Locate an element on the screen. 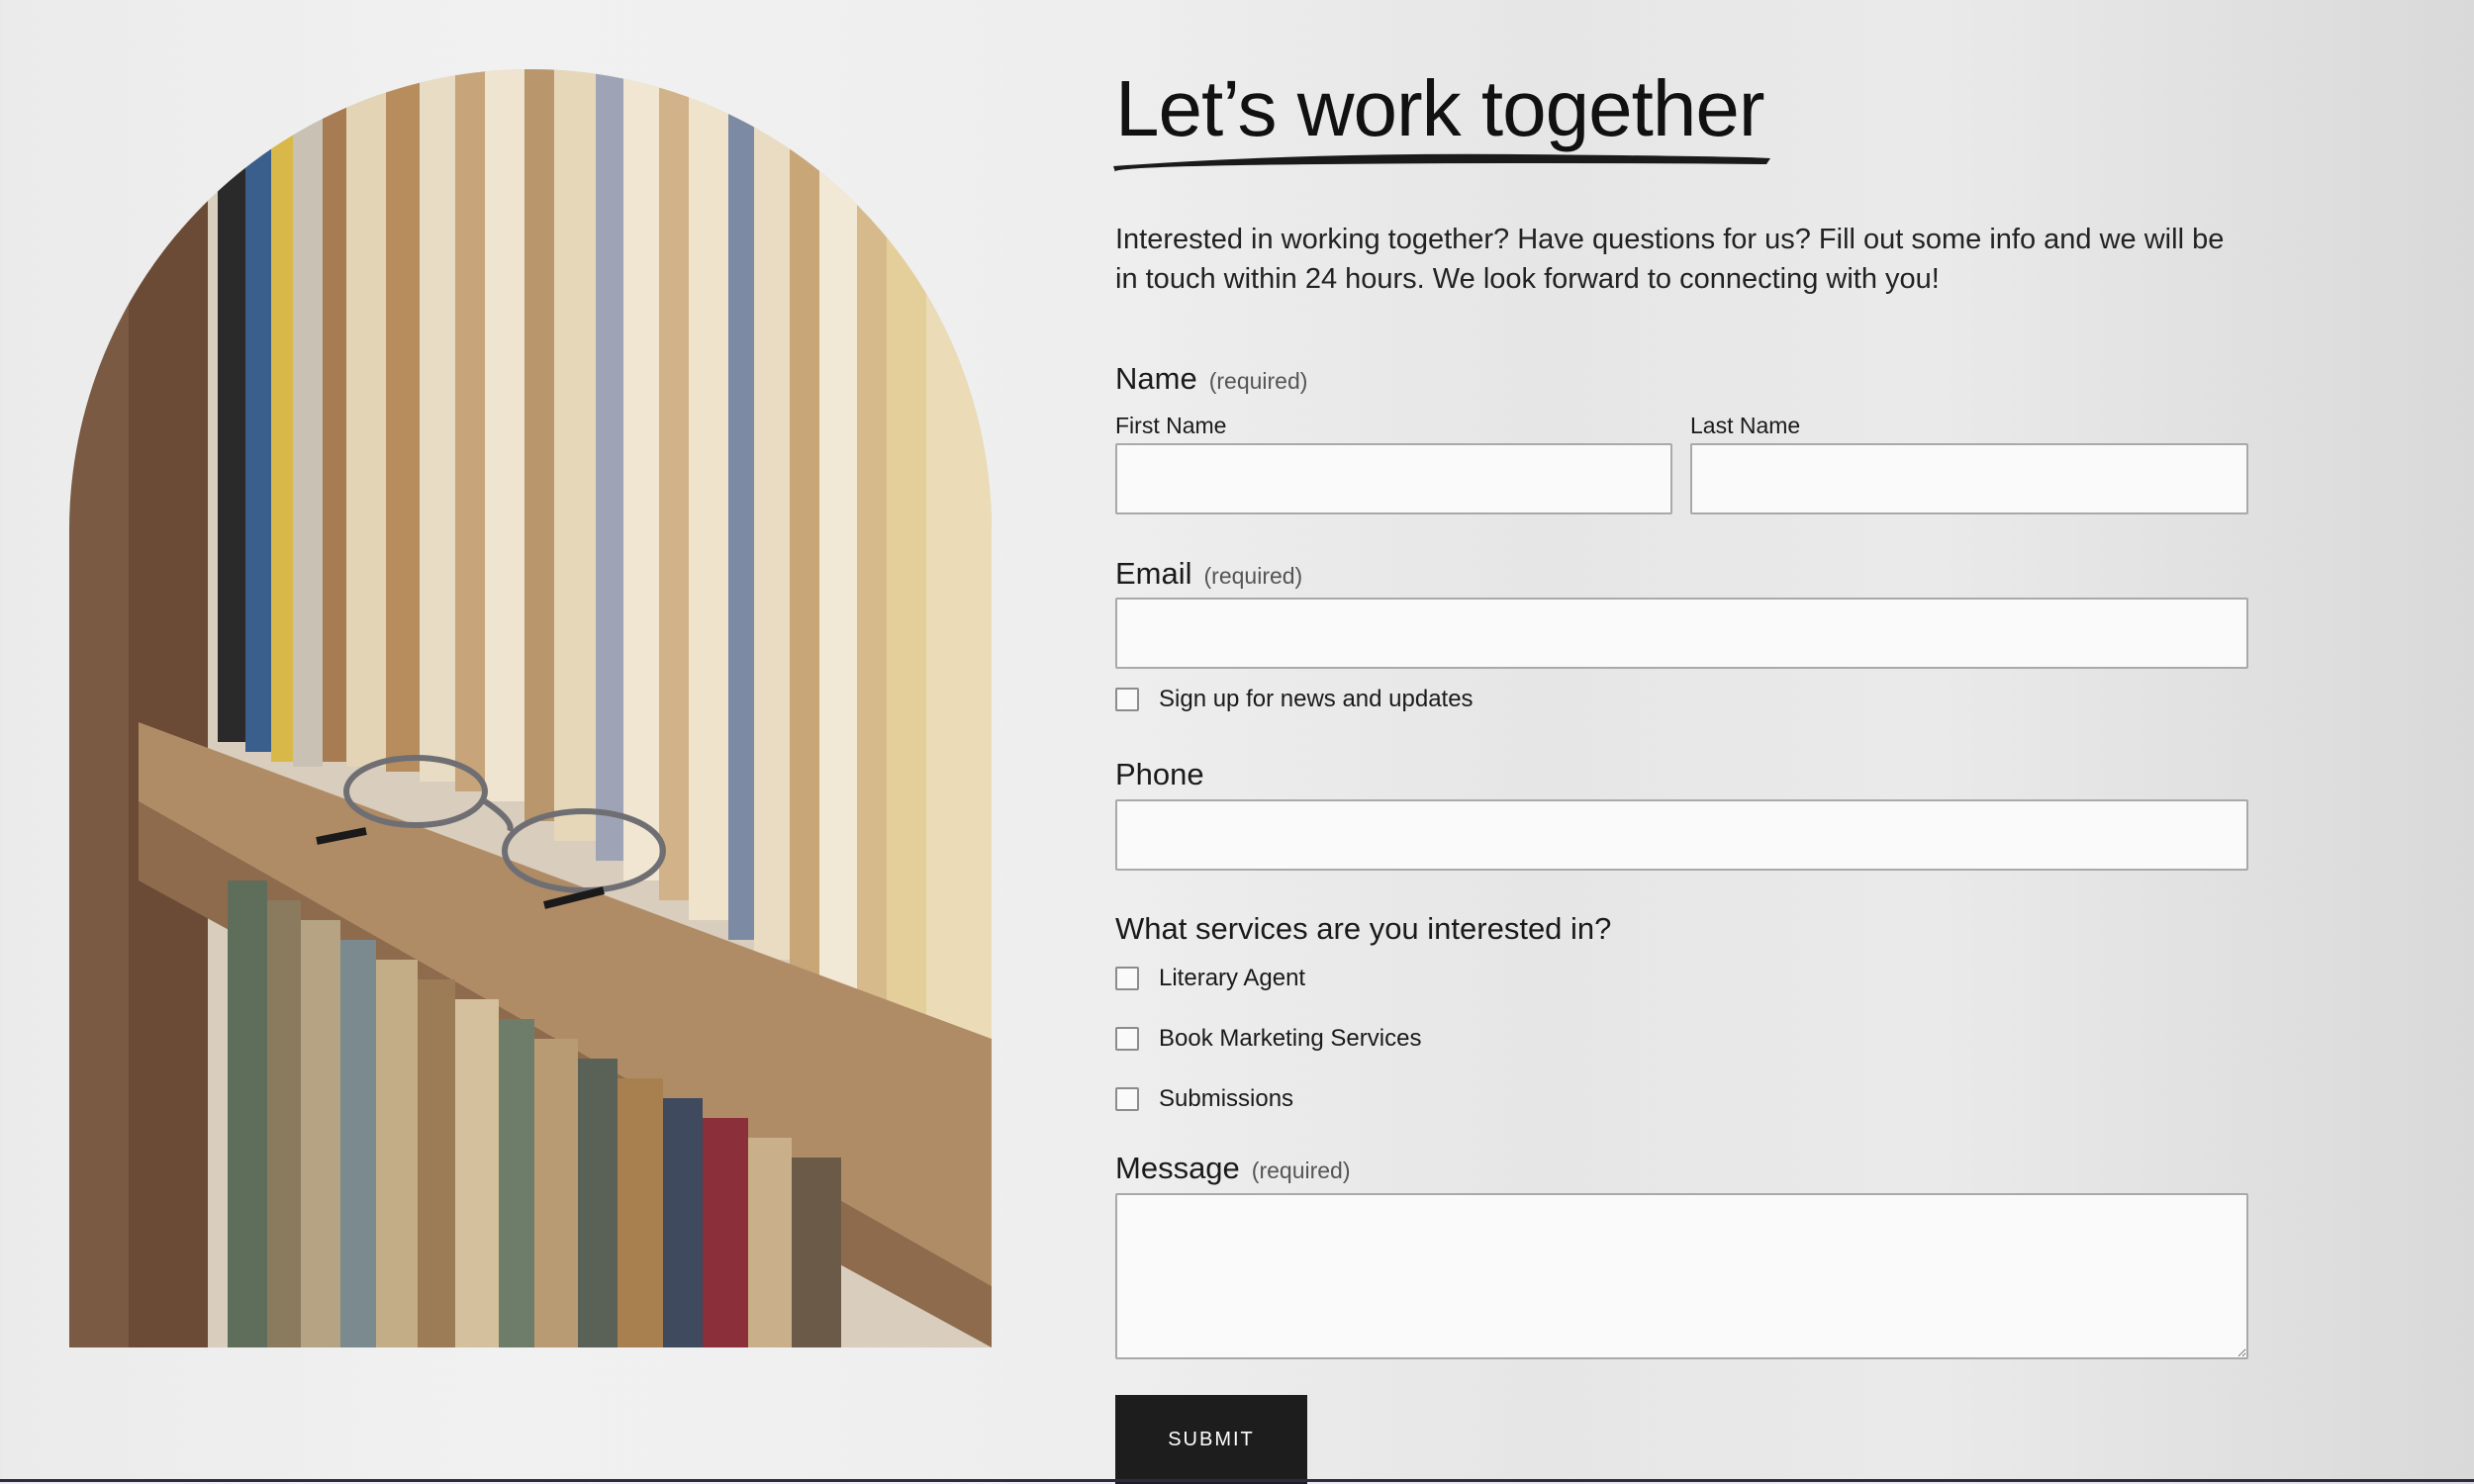  service-label: Literary Agent is located at coordinates (1233, 978).